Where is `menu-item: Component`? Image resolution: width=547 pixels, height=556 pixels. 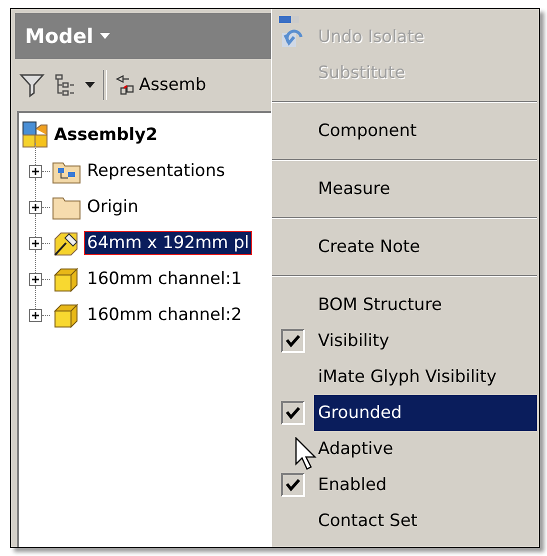 menu-item: Component is located at coordinates (425, 131).